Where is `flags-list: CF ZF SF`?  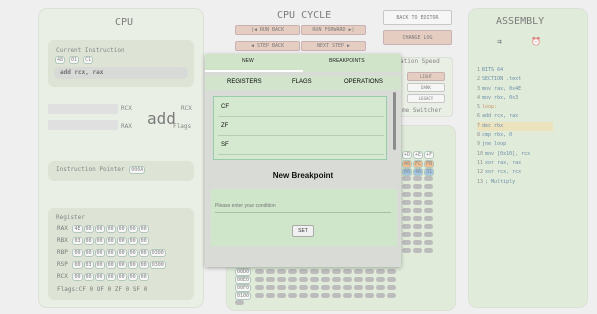 flags-list: CF ZF SF is located at coordinates (300, 128).